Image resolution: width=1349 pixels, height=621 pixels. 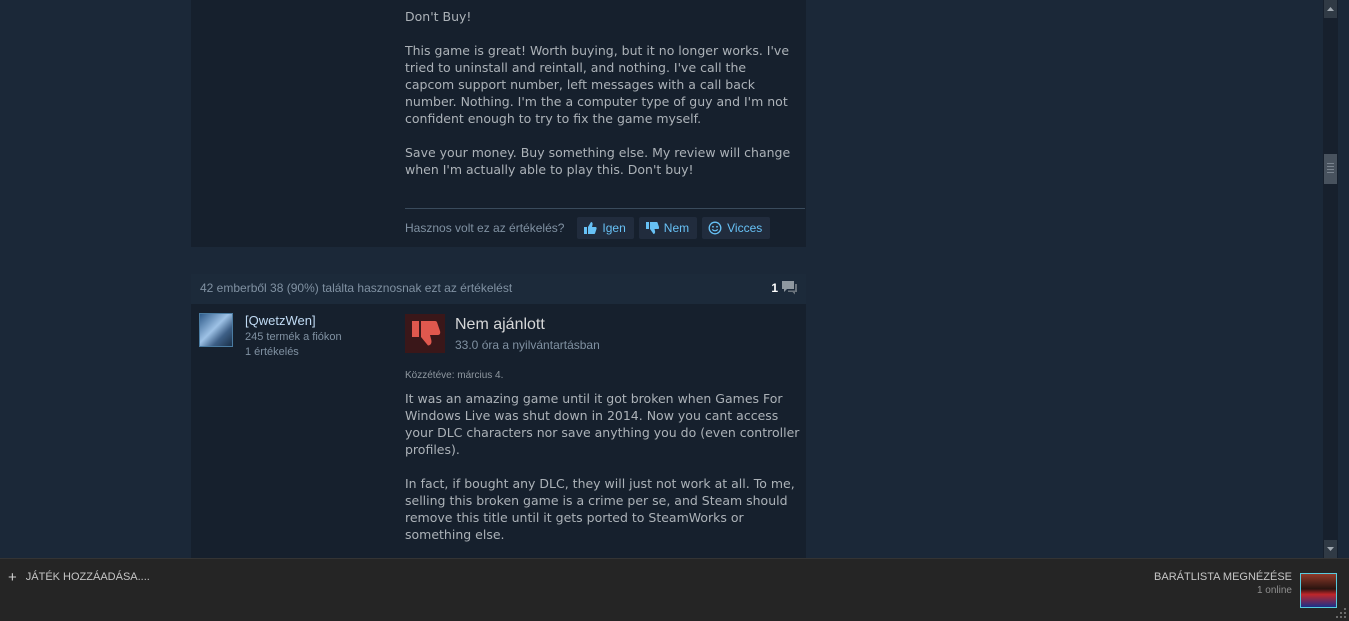 What do you see at coordinates (1330, 279) in the screenshot?
I see `vertical-scrollbar` at bounding box center [1330, 279].